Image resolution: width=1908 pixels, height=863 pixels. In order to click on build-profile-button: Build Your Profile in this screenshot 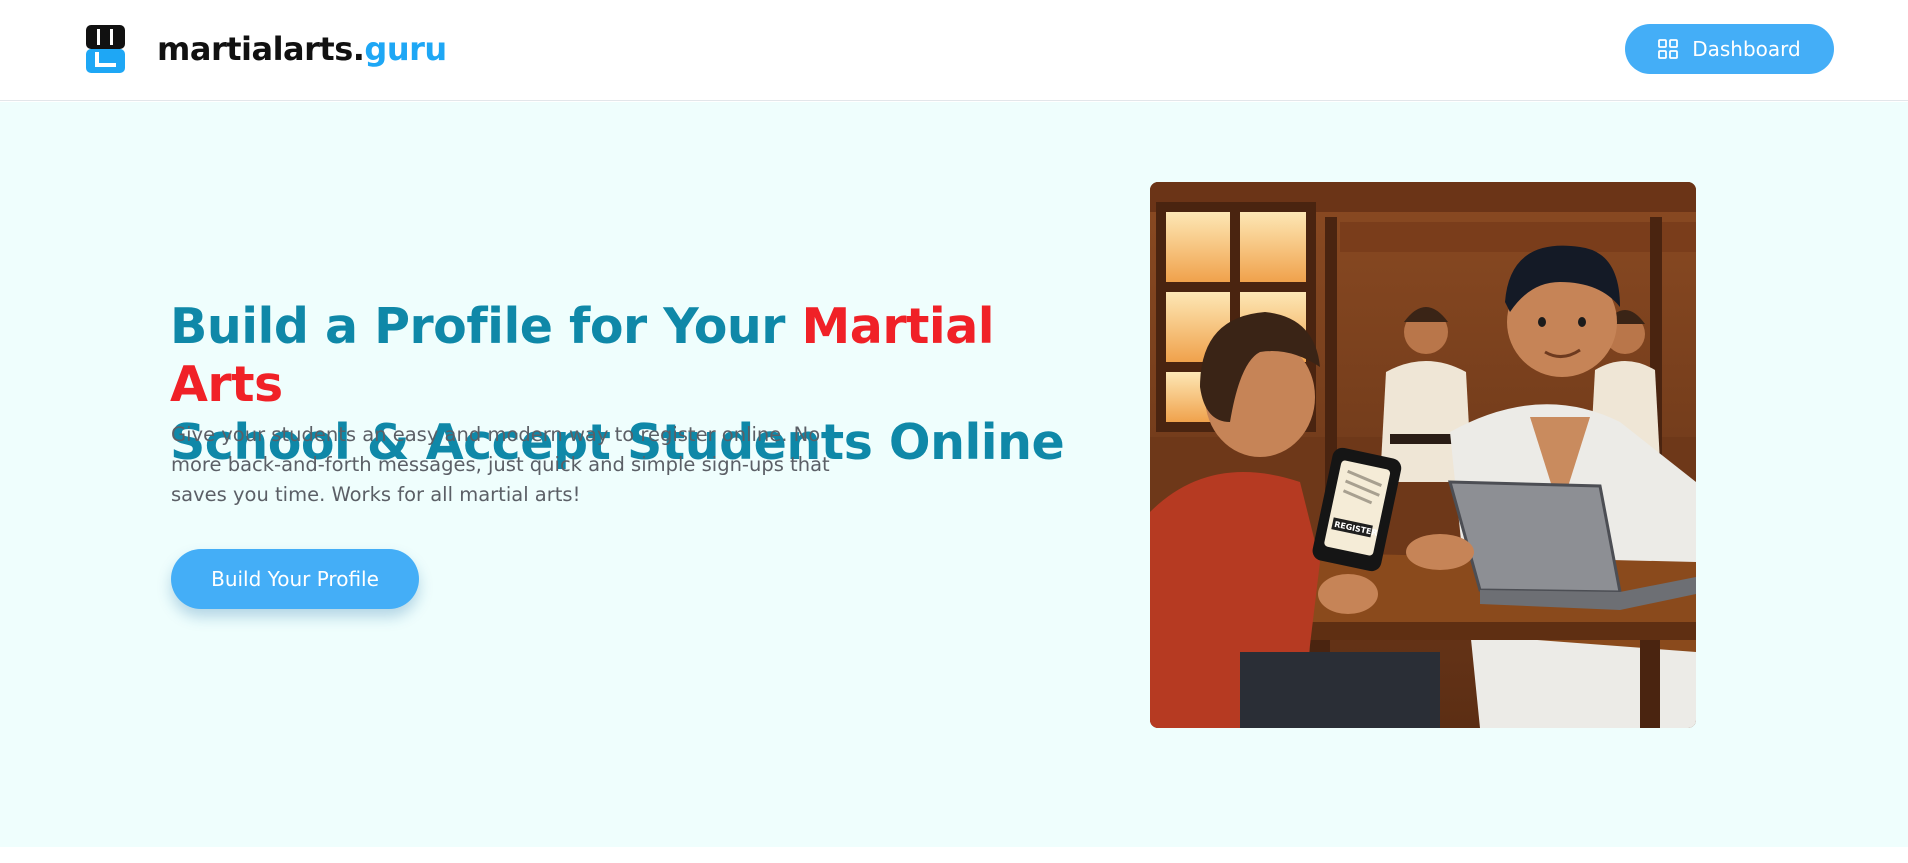, I will do `click(295, 579)`.